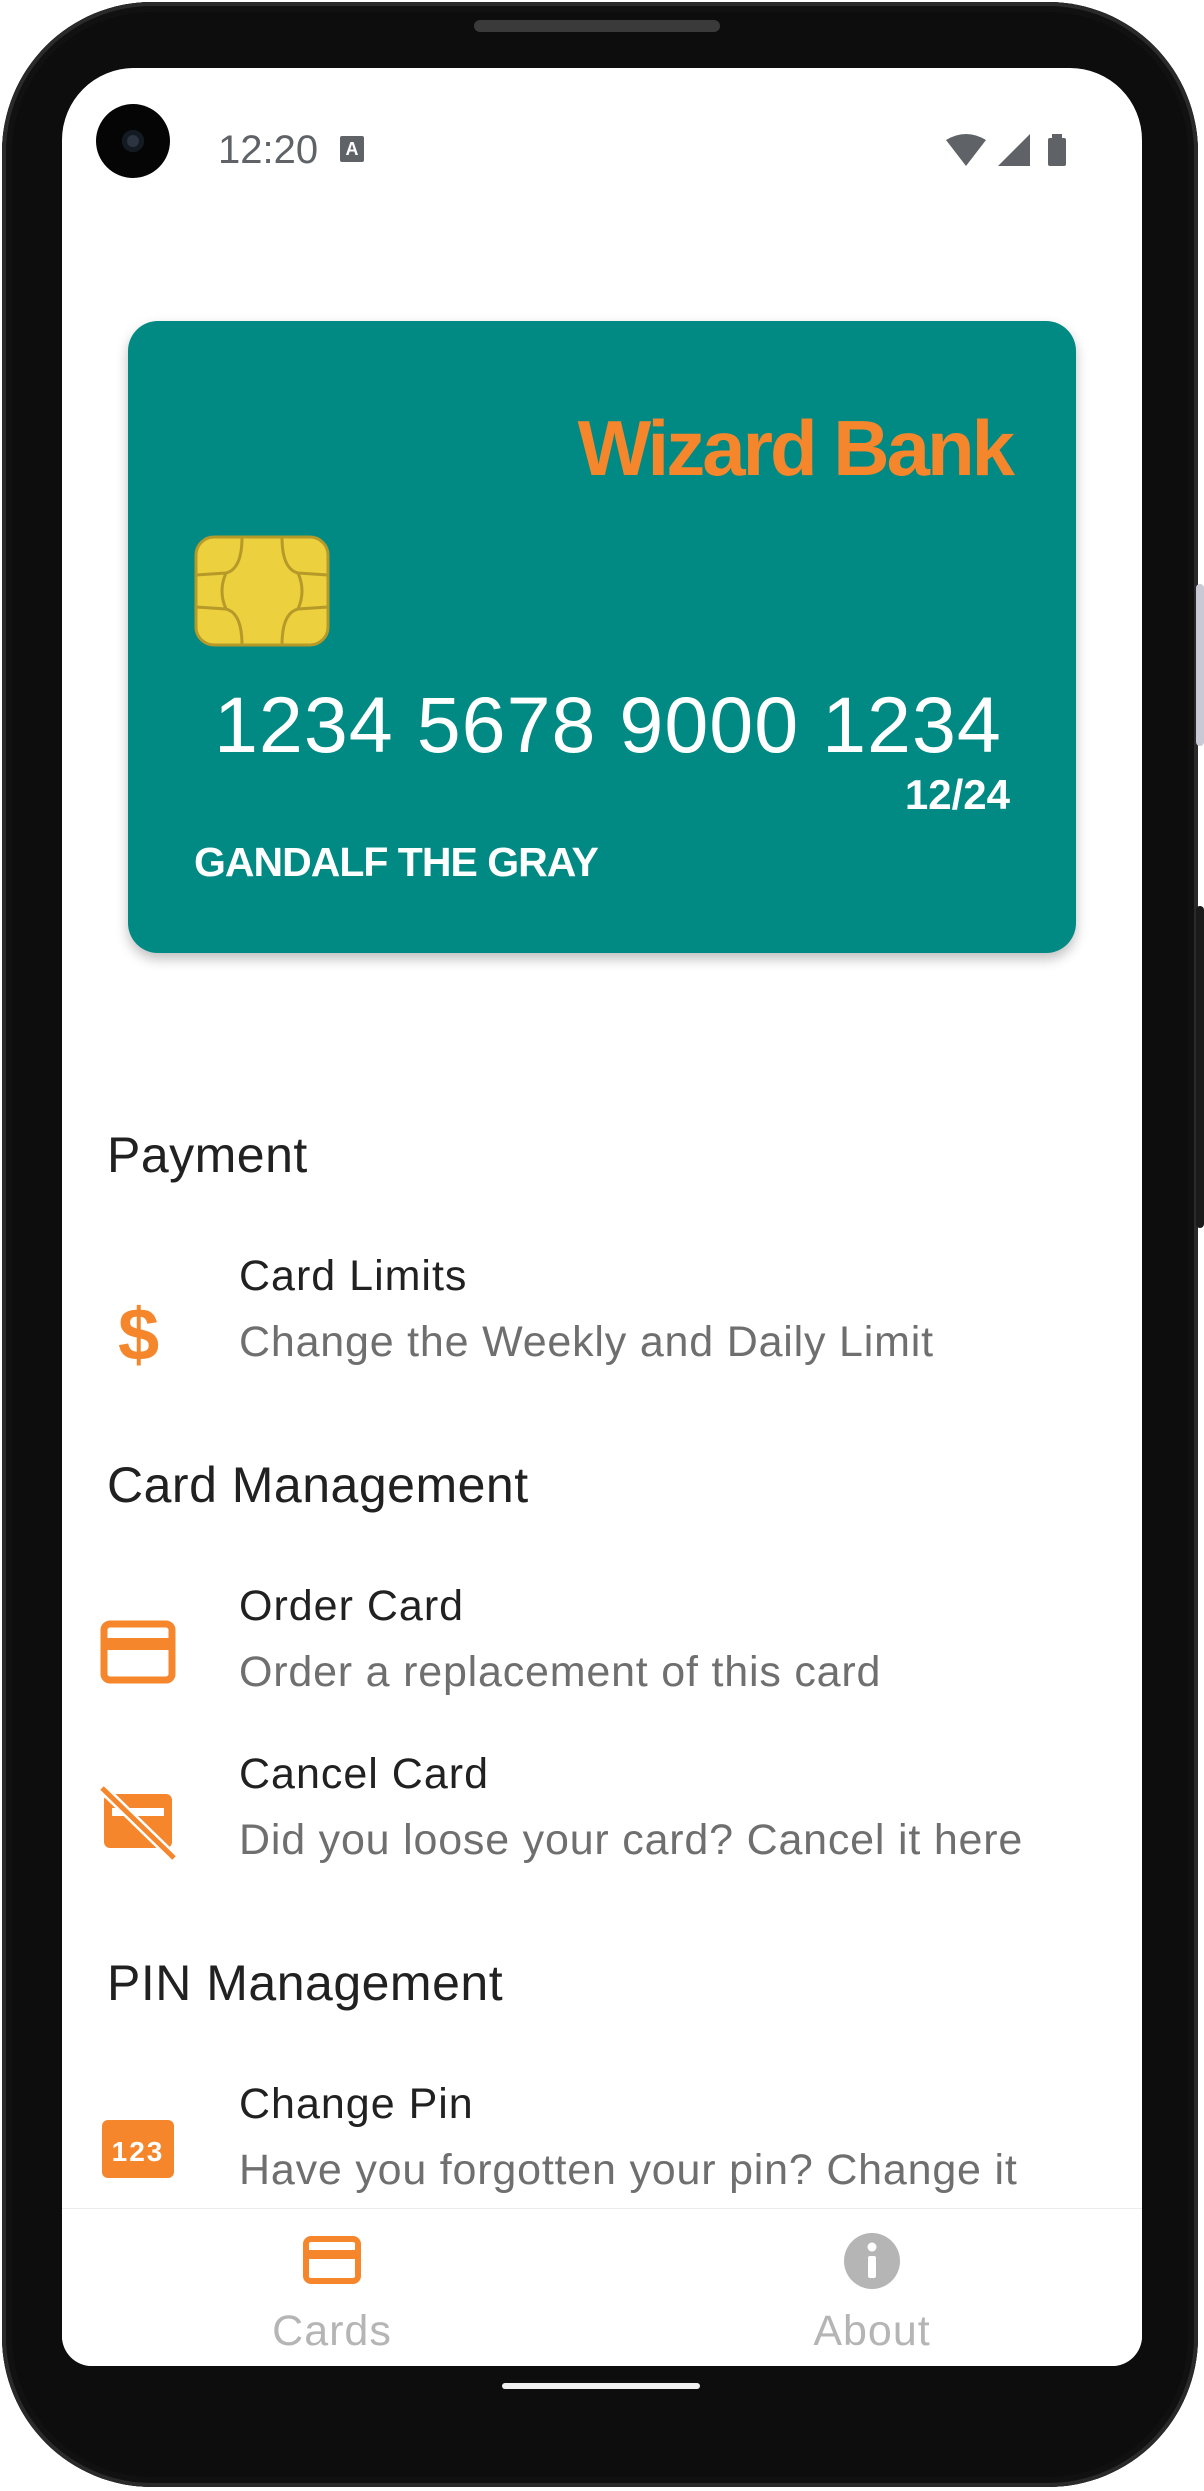  I want to click on nav-label-cards: Cards, so click(332, 2331).